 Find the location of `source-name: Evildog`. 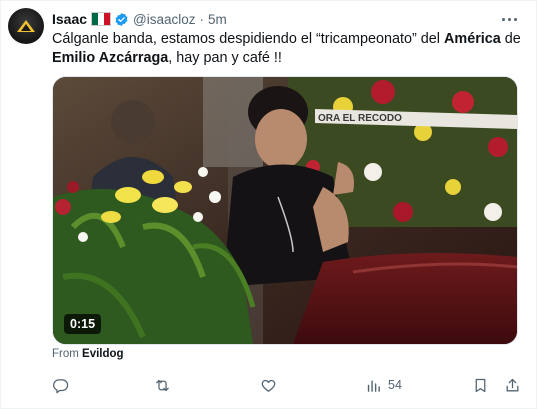

source-name: Evildog is located at coordinates (103, 354).